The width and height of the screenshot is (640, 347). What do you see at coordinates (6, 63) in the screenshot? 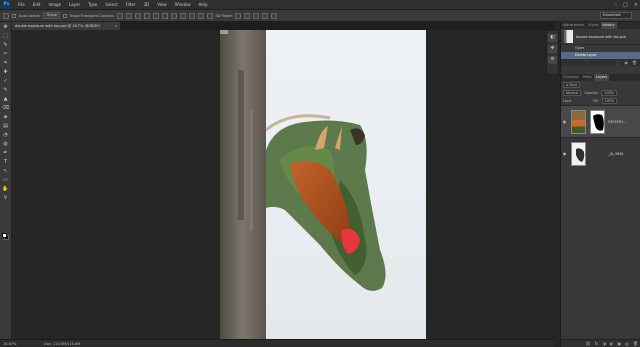
I see `eyedropper-tool-icon: ⌗` at bounding box center [6, 63].